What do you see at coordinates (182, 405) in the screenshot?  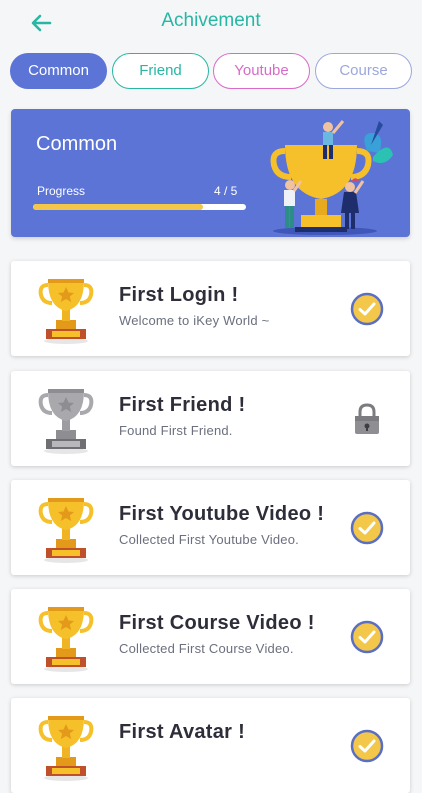 I see `achievement-title: First Friend !` at bounding box center [182, 405].